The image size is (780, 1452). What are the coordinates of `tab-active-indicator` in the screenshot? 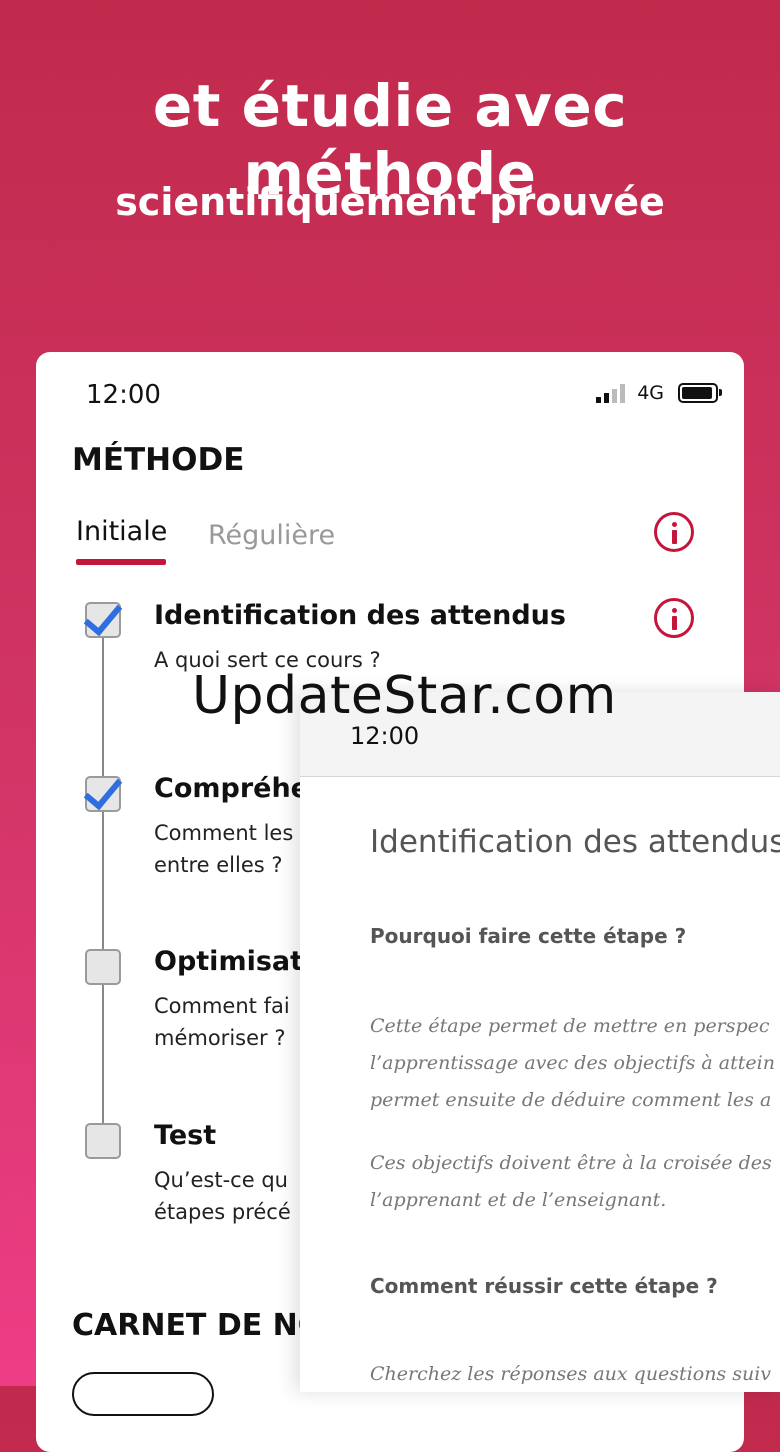 It's located at (121, 562).